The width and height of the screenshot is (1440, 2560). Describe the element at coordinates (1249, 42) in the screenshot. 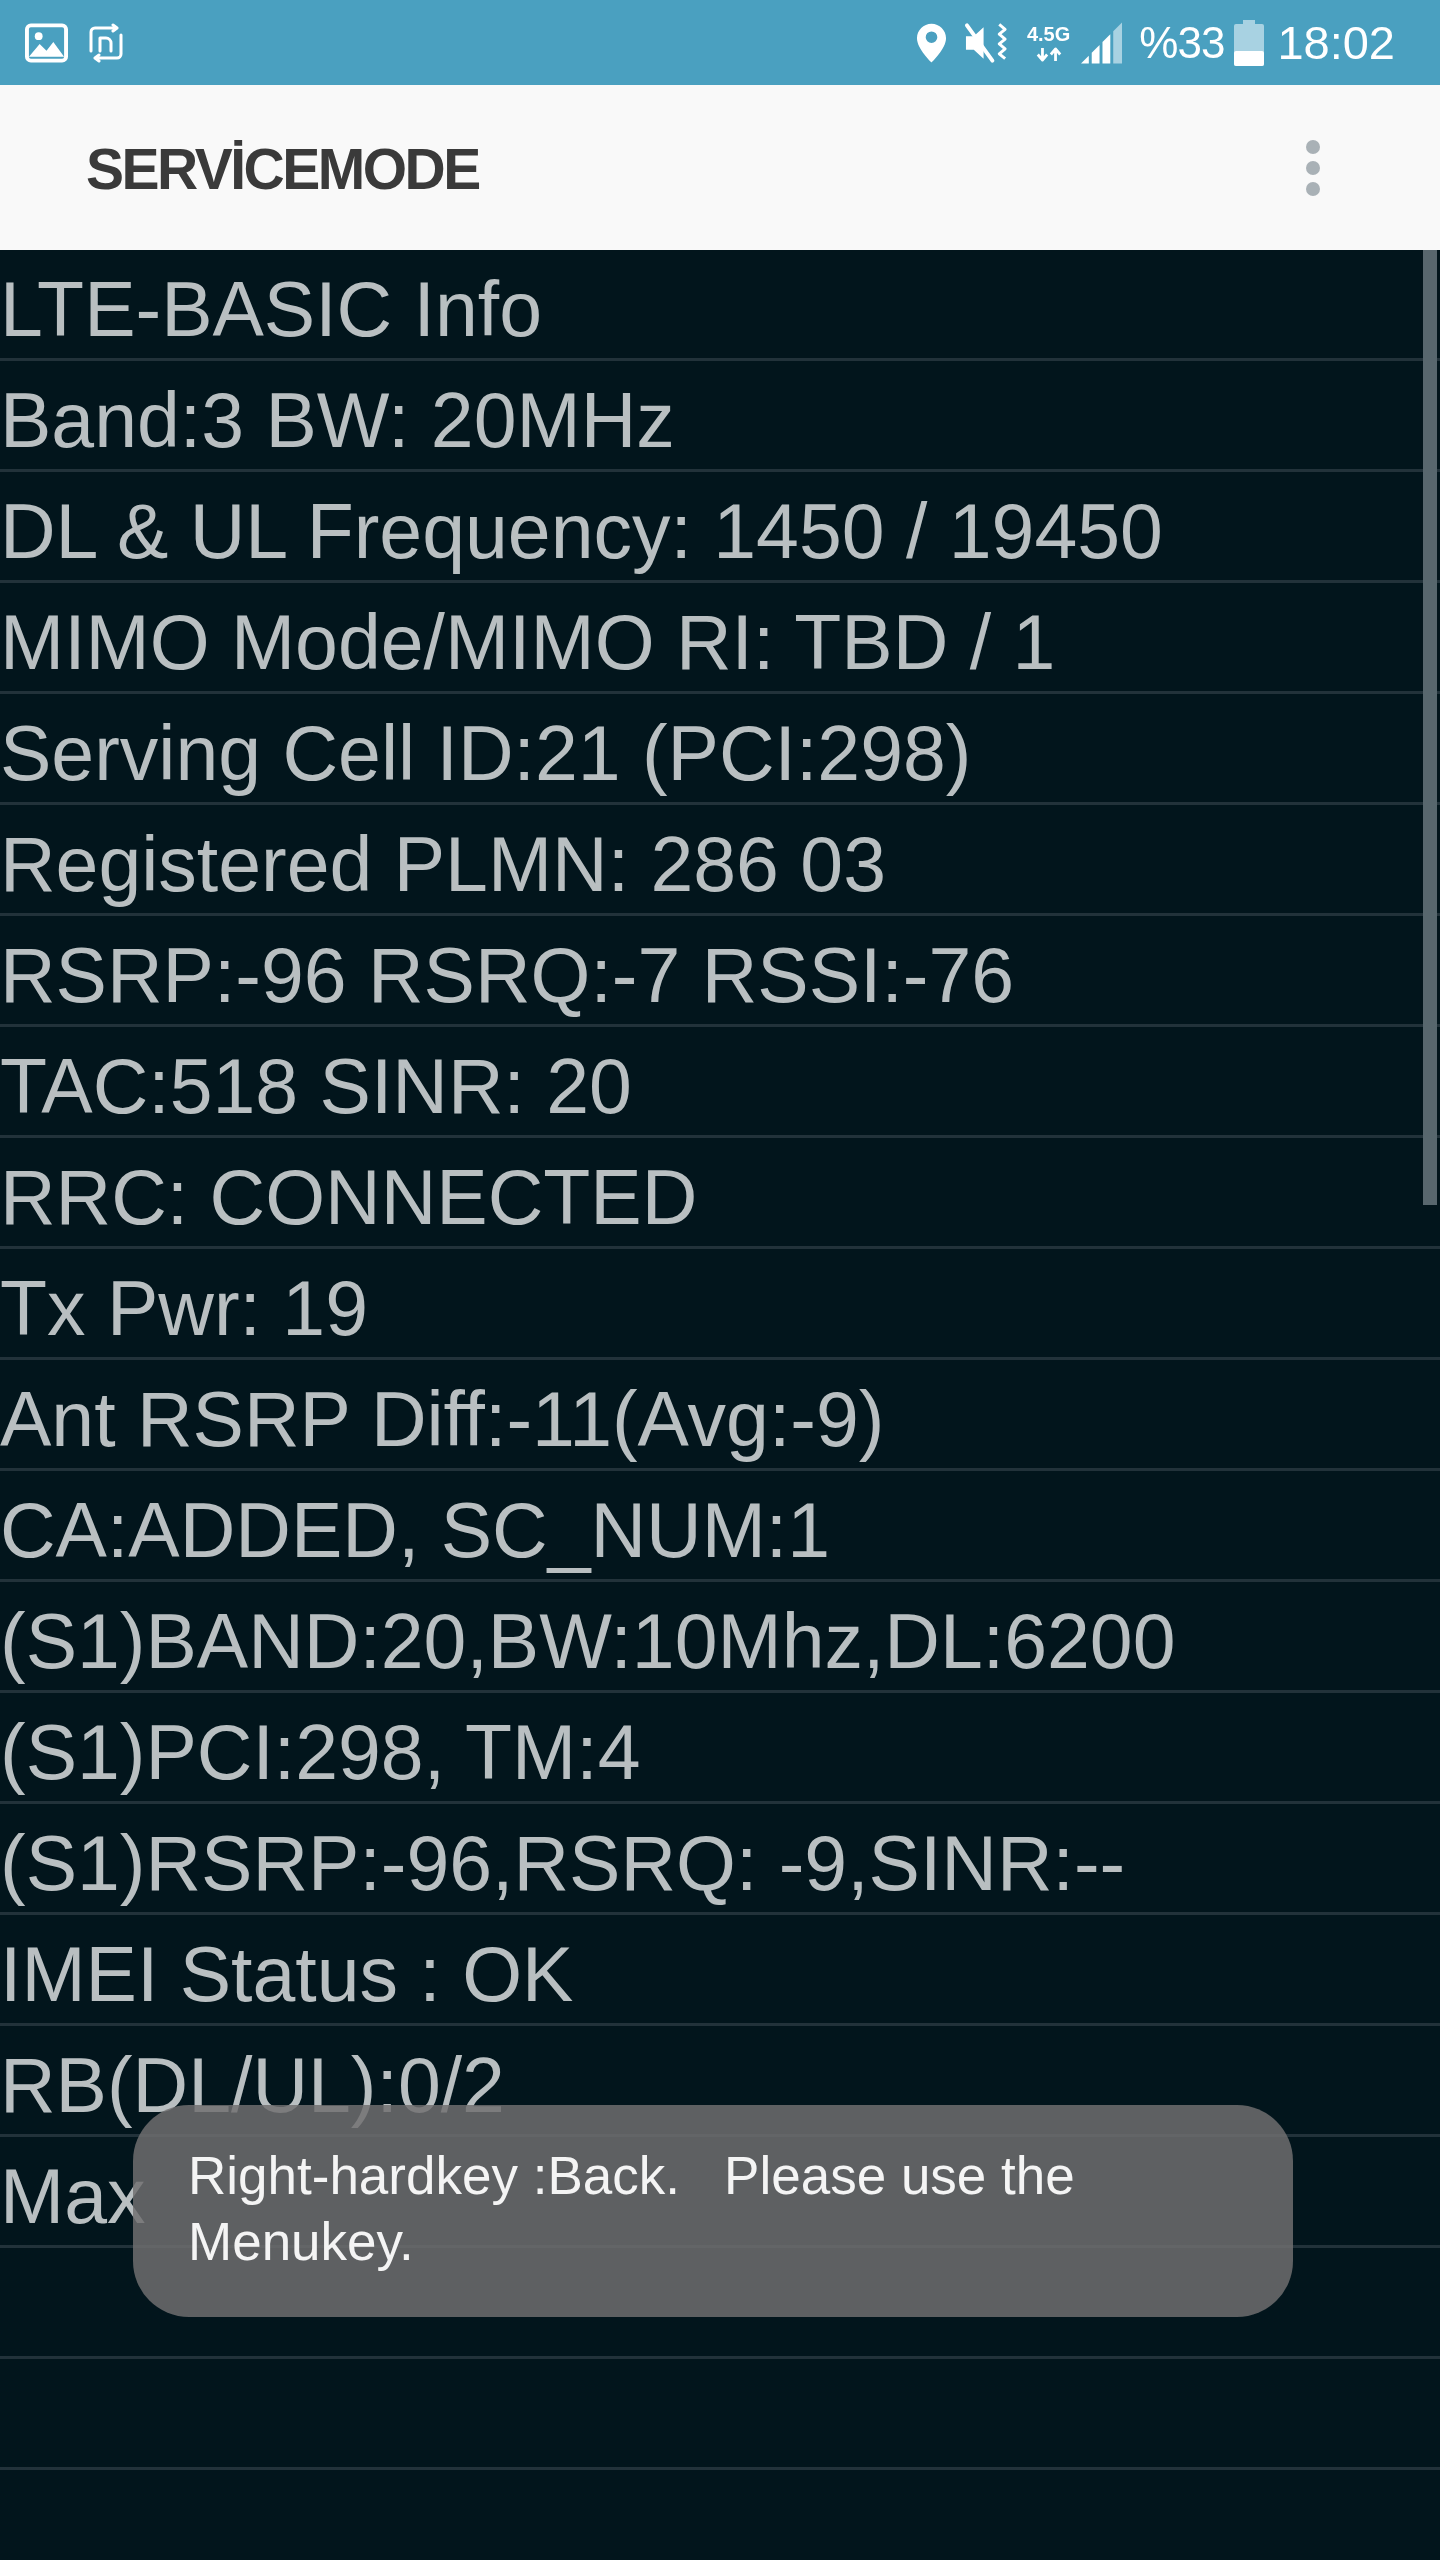

I see `battery-icon` at that location.